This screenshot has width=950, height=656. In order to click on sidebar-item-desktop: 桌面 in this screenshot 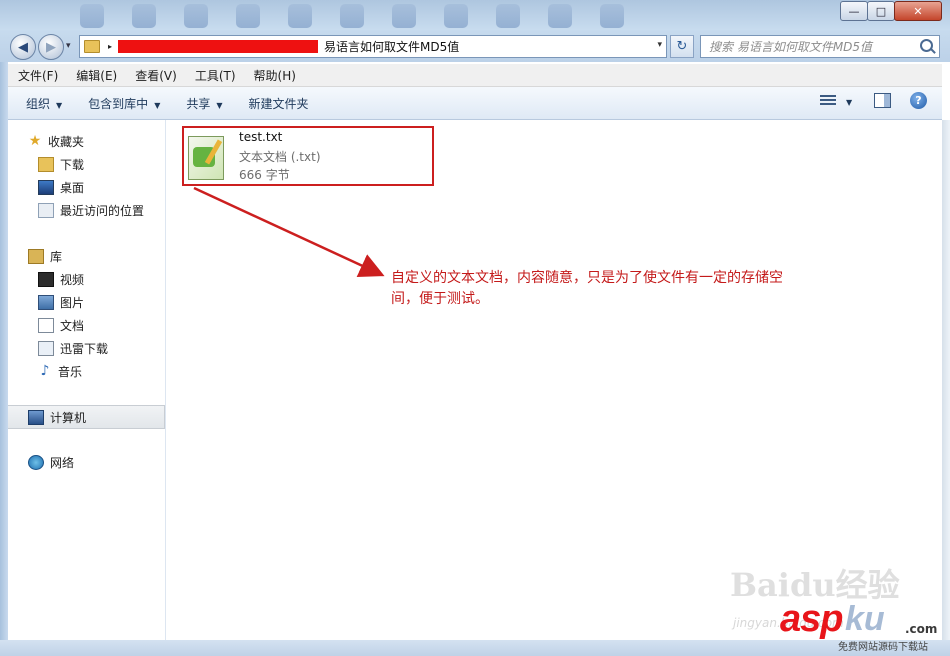, I will do `click(86, 187)`.